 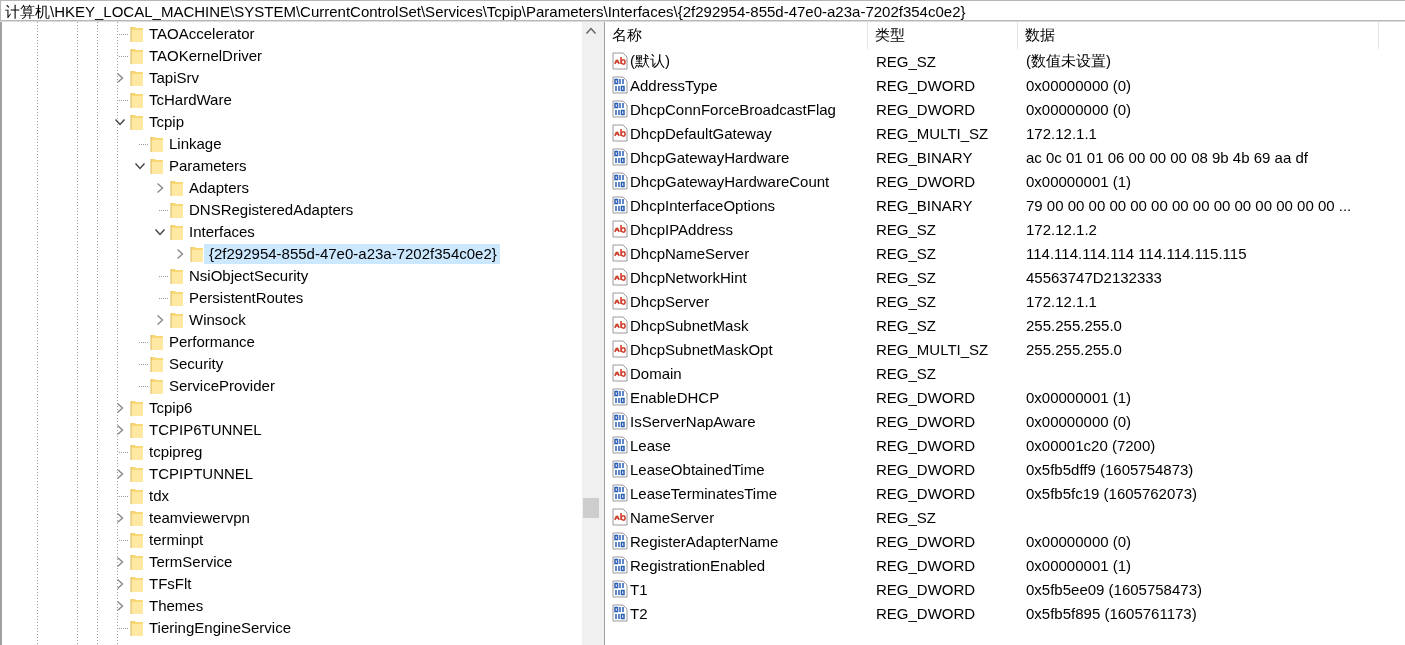 I want to click on tree-item: Adapters, so click(x=201, y=188).